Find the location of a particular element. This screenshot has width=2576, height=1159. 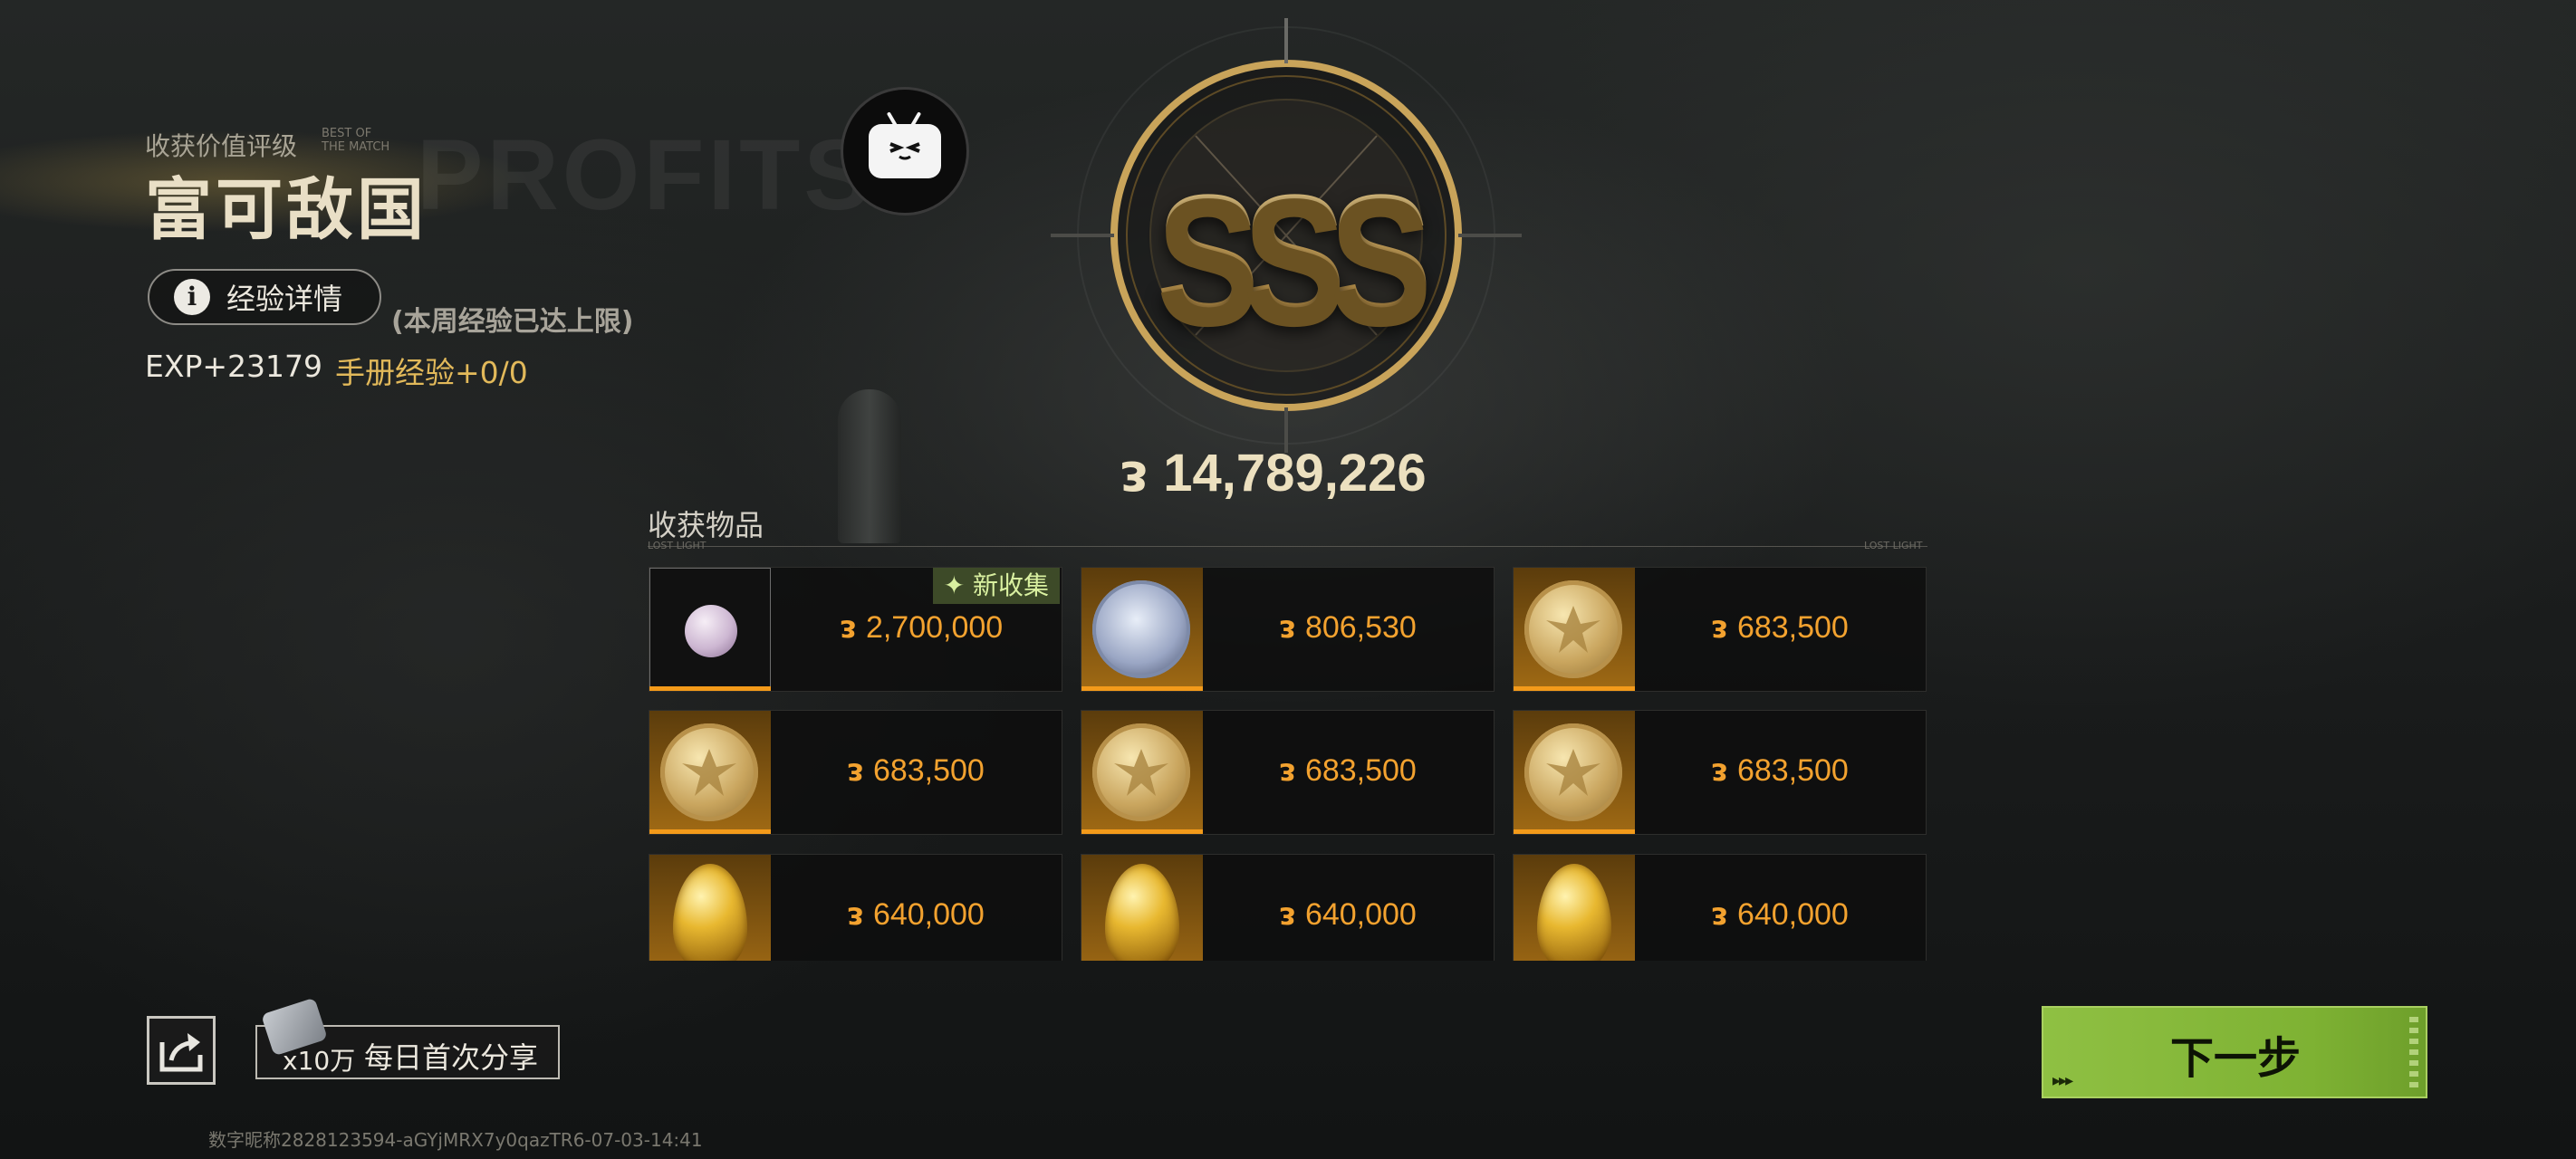

exp-limit-note: (本周经验已达上限) is located at coordinates (512, 322).